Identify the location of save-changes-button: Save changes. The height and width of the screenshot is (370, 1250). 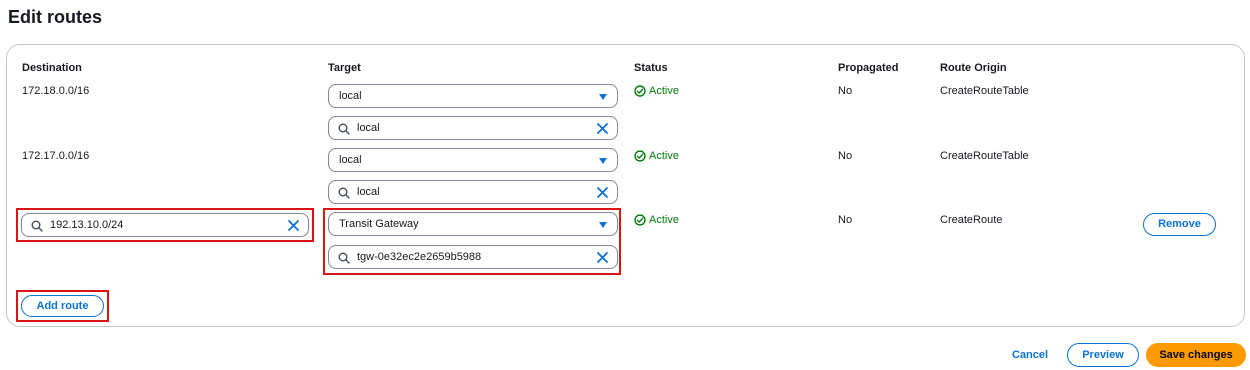
(1196, 355).